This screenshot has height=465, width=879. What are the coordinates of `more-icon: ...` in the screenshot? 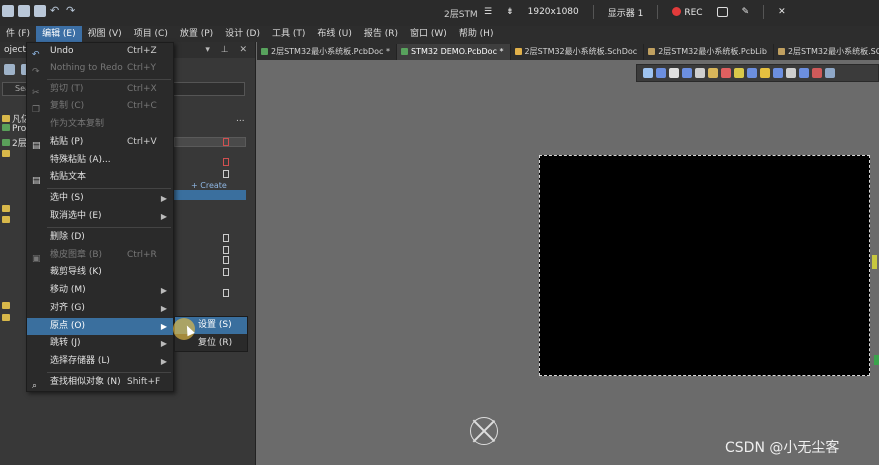 It's located at (240, 119).